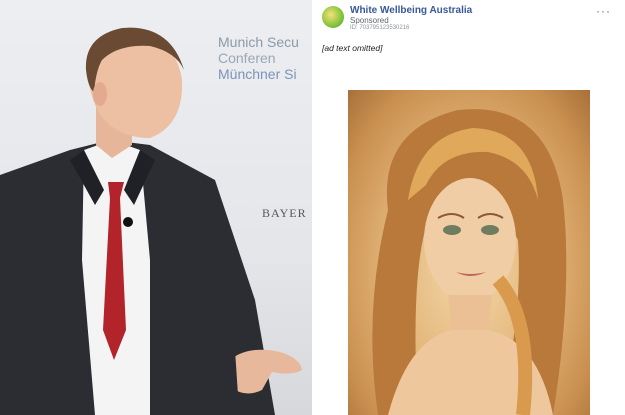 This screenshot has width=625, height=415. I want to click on page-avatar, so click(333, 17).